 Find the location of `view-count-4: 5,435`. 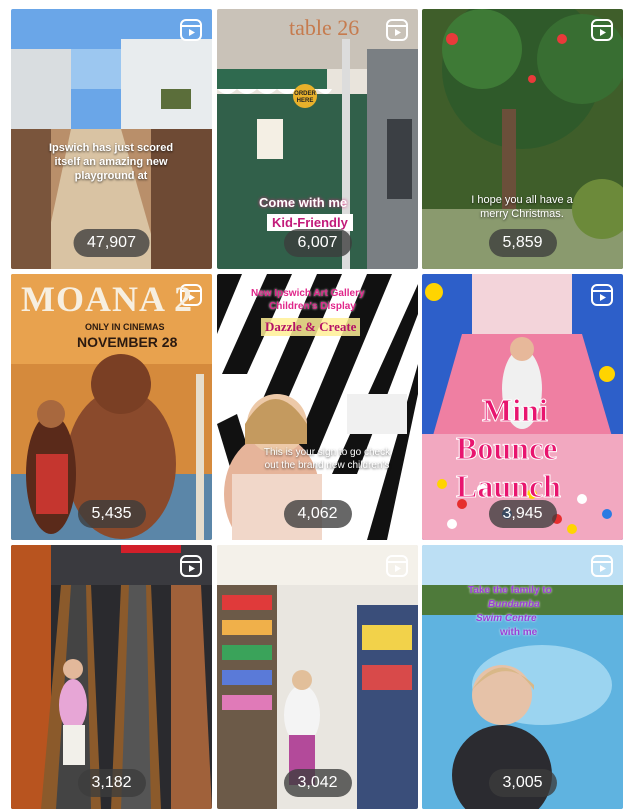

view-count-4: 5,435 is located at coordinates (111, 514).